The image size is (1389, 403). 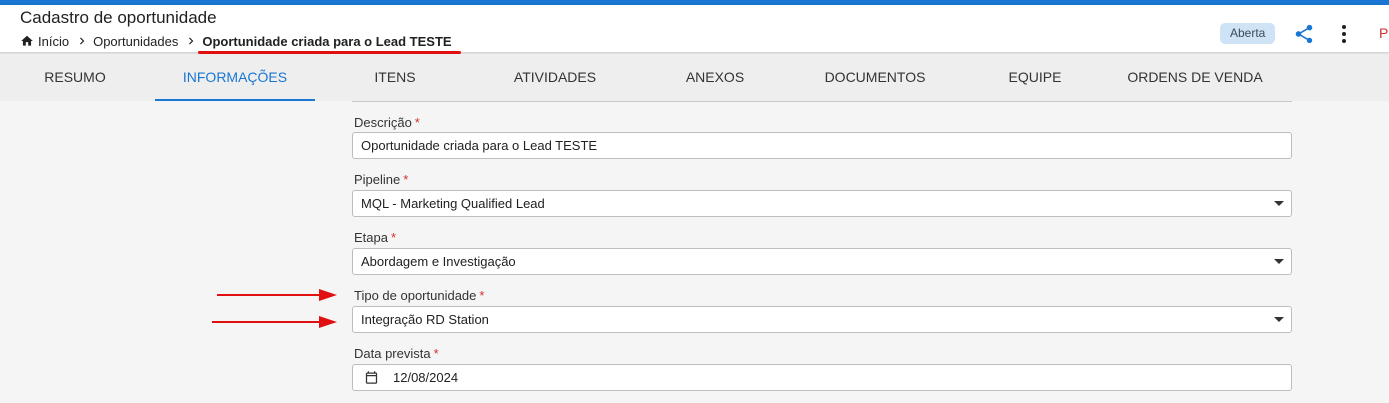 I want to click on tipo-oportunidade-select: Integração RD Station, so click(x=822, y=319).